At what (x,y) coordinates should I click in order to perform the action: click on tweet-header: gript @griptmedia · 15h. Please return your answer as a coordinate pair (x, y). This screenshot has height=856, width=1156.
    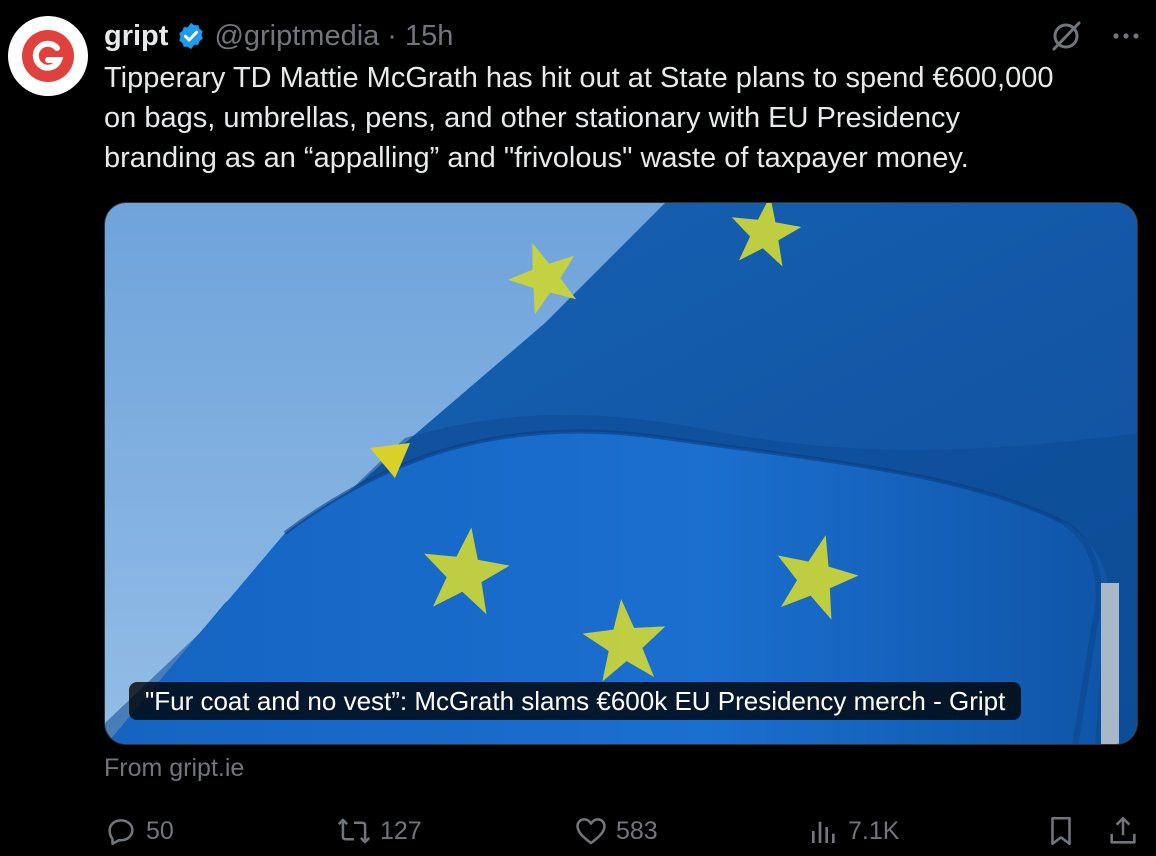
    Looking at the image, I should click on (278, 36).